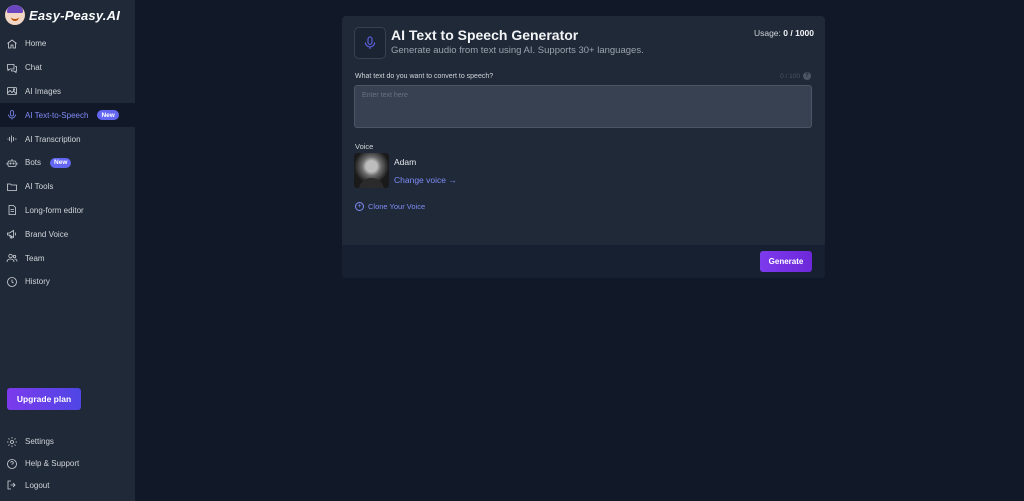 This screenshot has width=1024, height=501. Describe the element at coordinates (67, 282) in the screenshot. I see `sidebar-item-history: History` at that location.